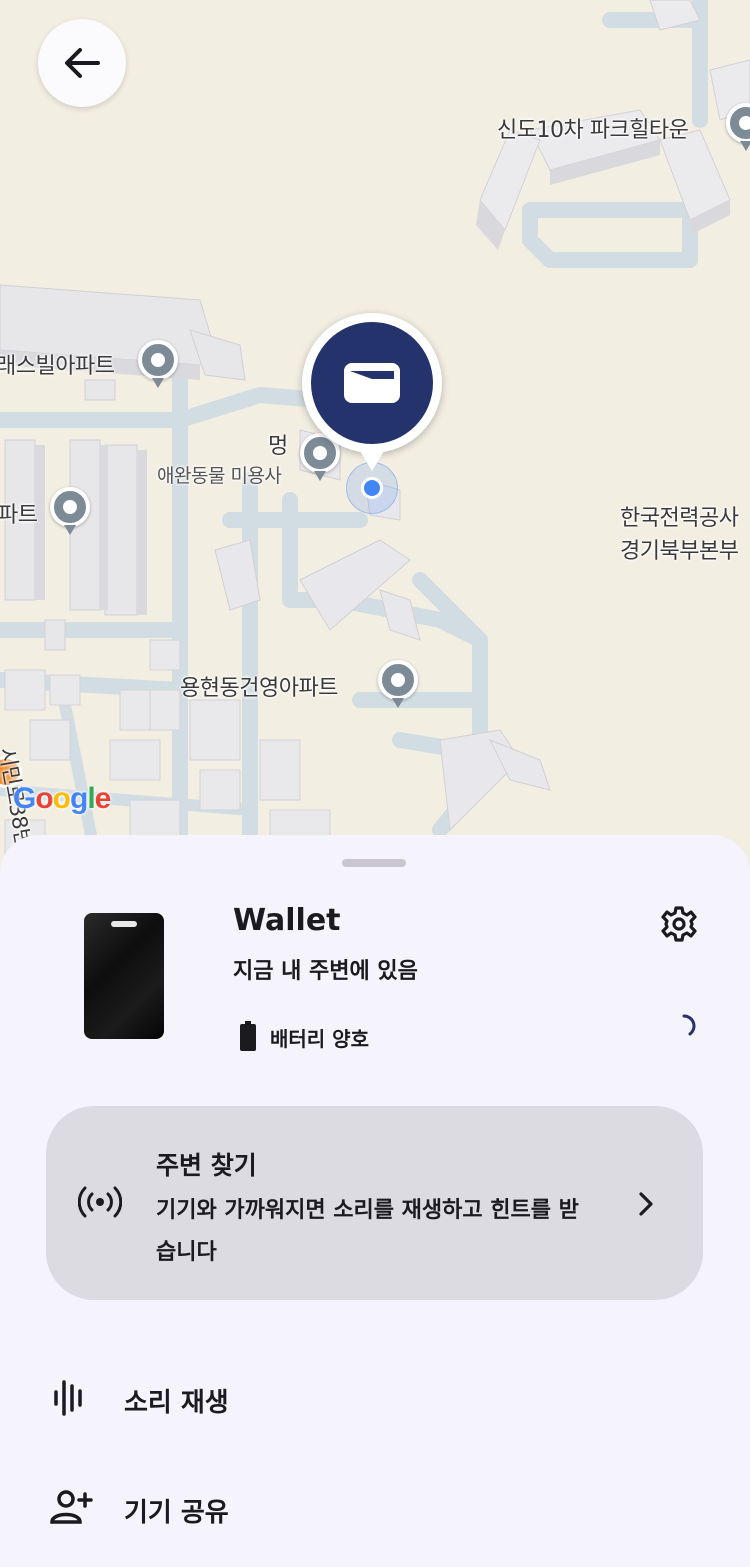  What do you see at coordinates (679, 551) in the screenshot?
I see `map-label-kepco-2: 경기북부본부` at bounding box center [679, 551].